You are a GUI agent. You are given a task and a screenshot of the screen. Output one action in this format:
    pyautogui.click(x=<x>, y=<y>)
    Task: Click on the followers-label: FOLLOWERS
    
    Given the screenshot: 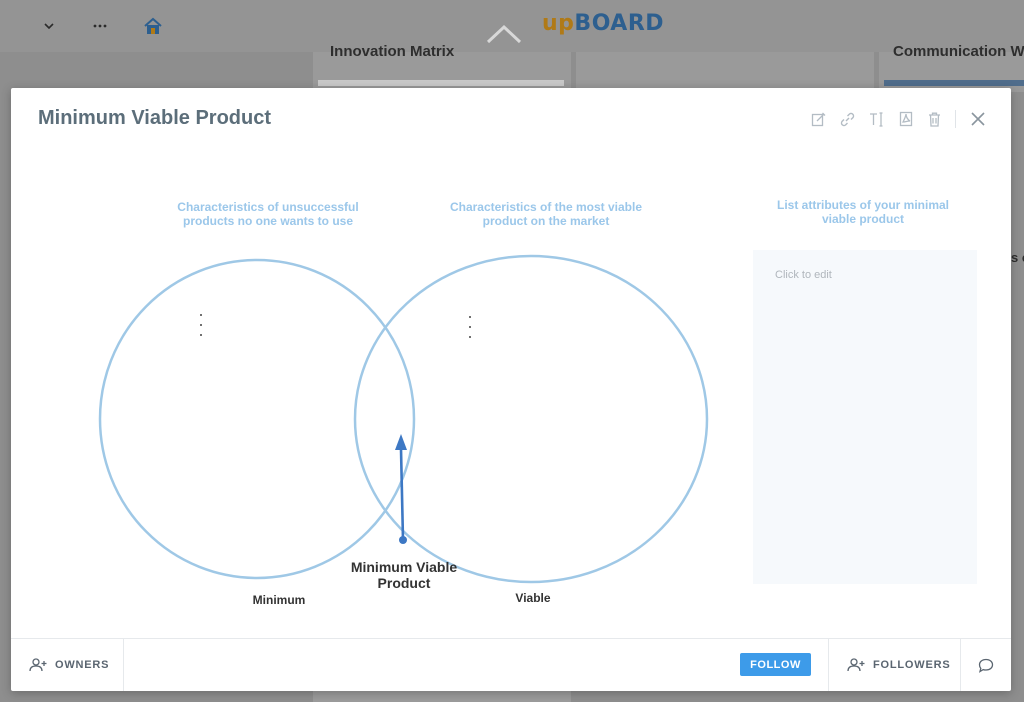 What is the action you would take?
    pyautogui.click(x=912, y=665)
    